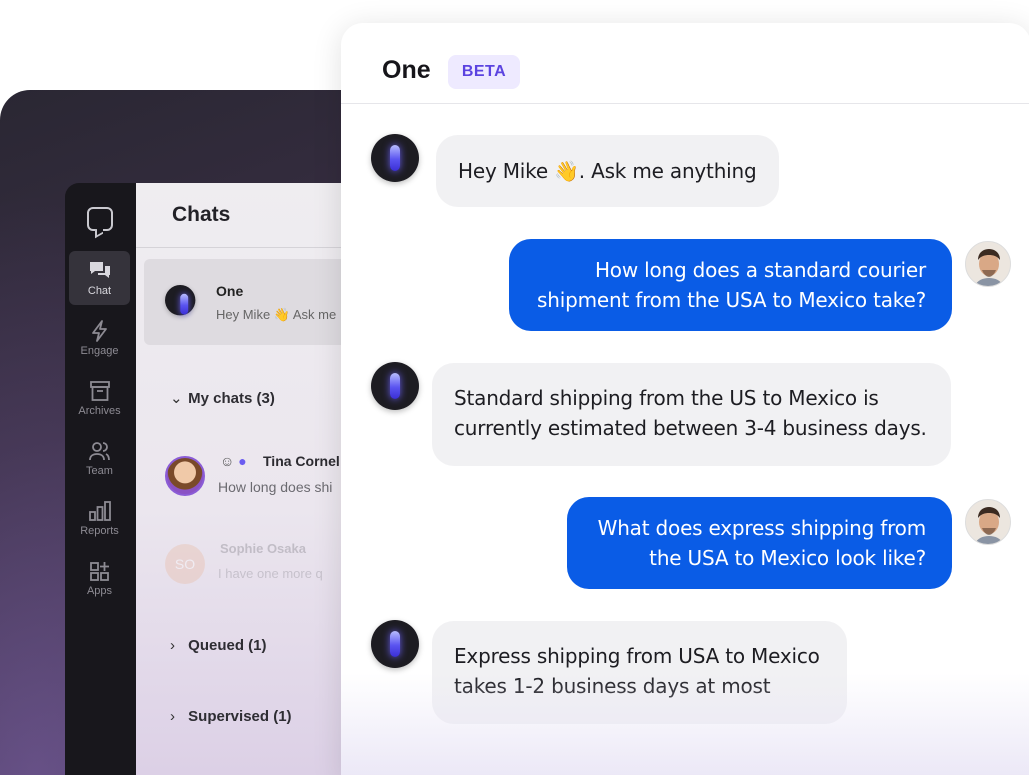 This screenshot has height=775, width=1029. What do you see at coordinates (263, 548) in the screenshot?
I see `chat-name: Sophie Osaka` at bounding box center [263, 548].